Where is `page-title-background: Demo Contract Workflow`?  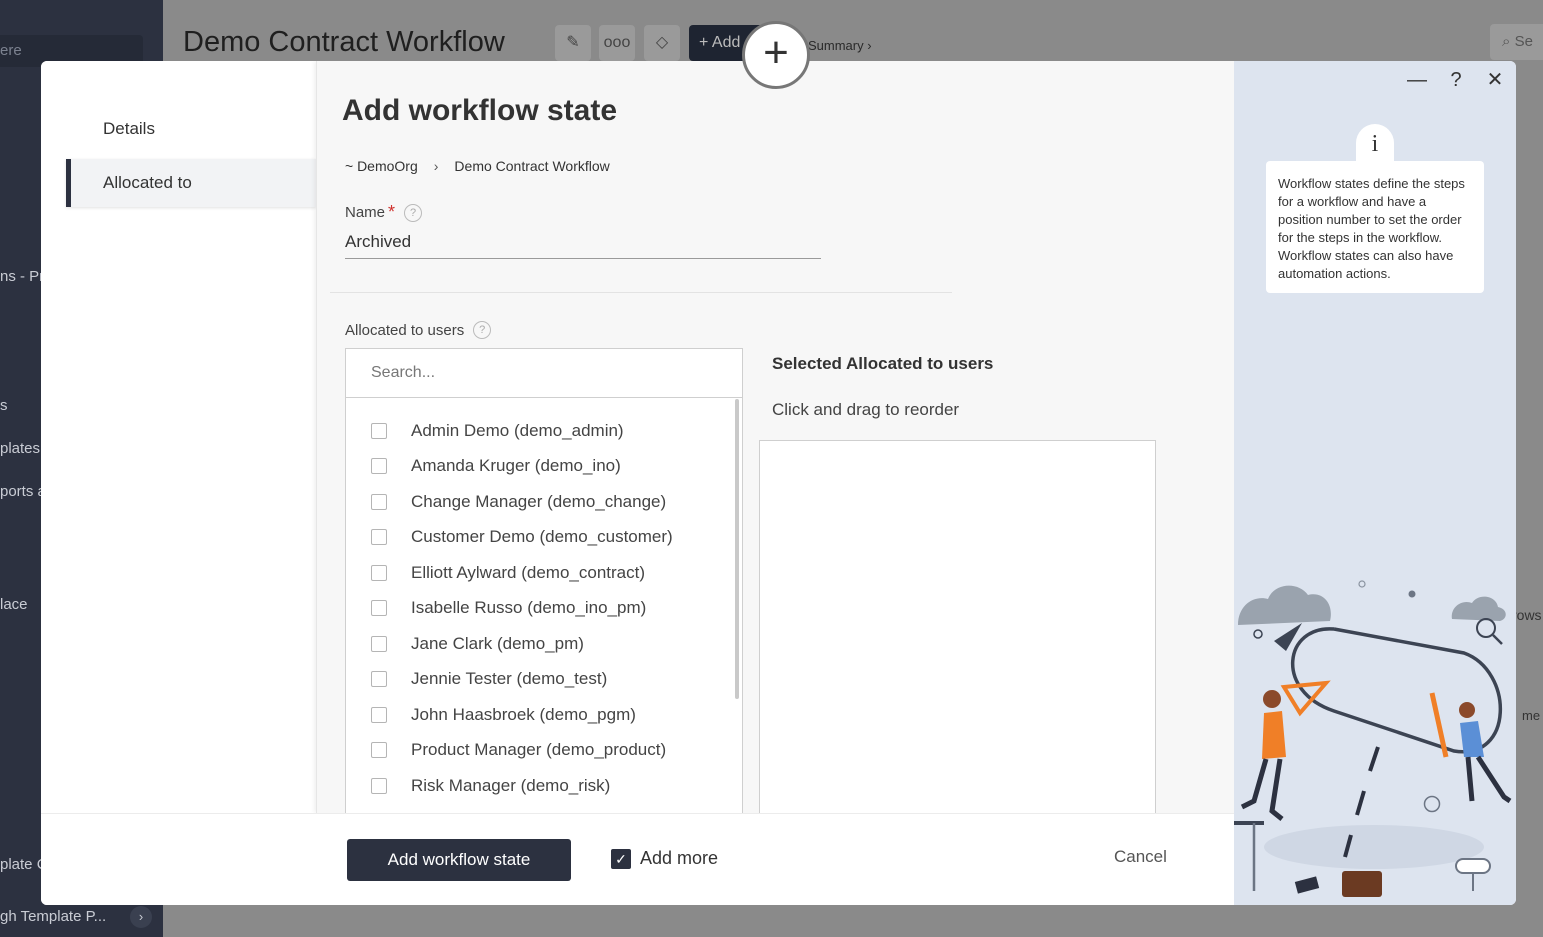 page-title-background: Demo Contract Workflow is located at coordinates (344, 42).